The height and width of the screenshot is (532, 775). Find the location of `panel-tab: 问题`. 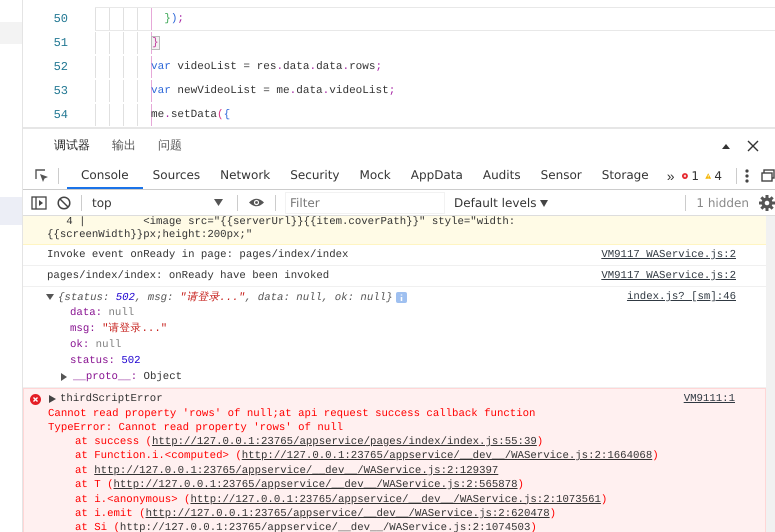

panel-tab: 问题 is located at coordinates (170, 146).